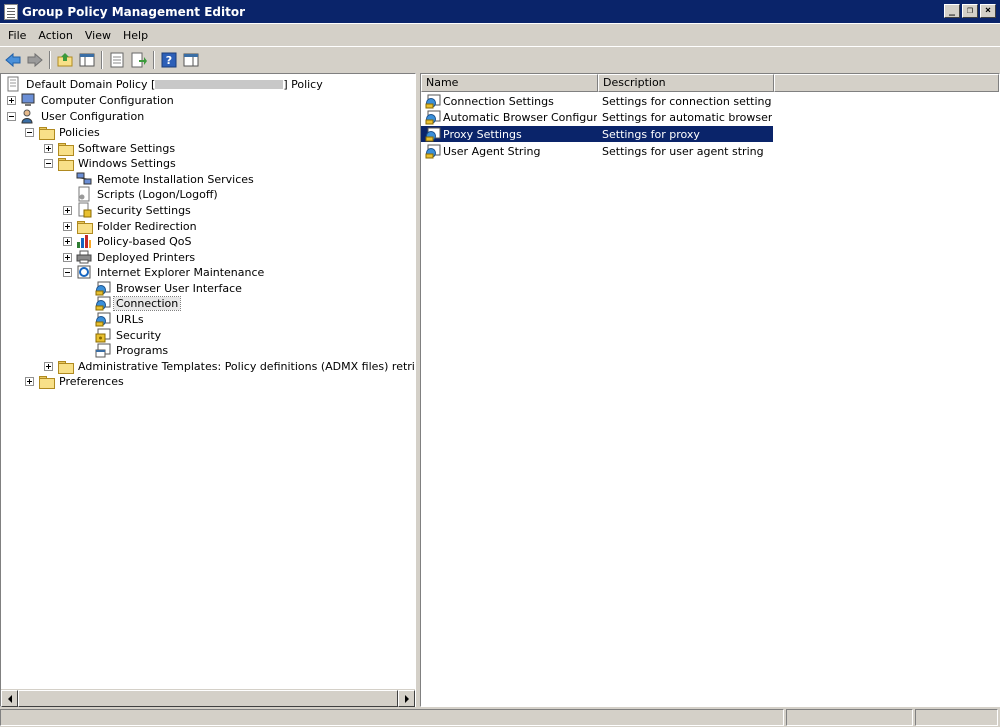 Image resolution: width=1000 pixels, height=727 pixels. I want to click on list-header: Name Description, so click(710, 83).